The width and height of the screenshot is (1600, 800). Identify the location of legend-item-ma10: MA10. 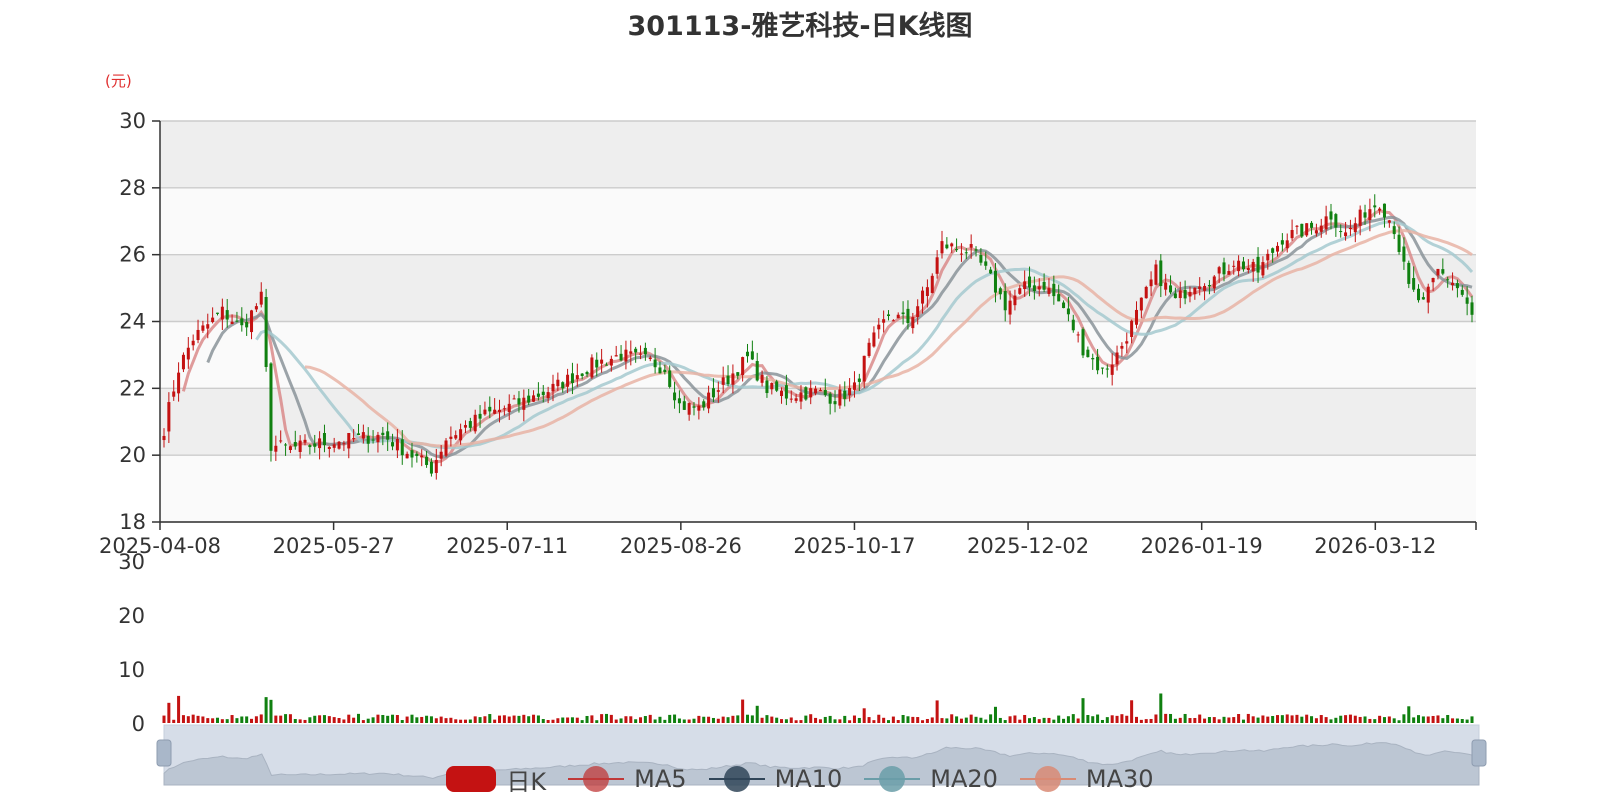
(775, 779).